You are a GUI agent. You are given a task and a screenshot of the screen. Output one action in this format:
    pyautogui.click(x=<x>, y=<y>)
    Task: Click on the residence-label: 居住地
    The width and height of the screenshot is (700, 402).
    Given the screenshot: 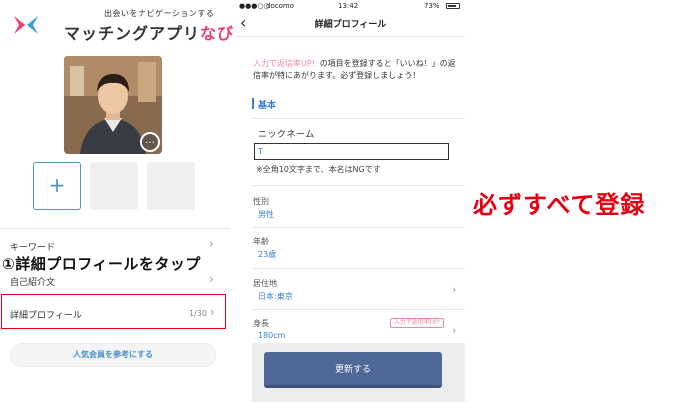 What is the action you would take?
    pyautogui.click(x=265, y=283)
    